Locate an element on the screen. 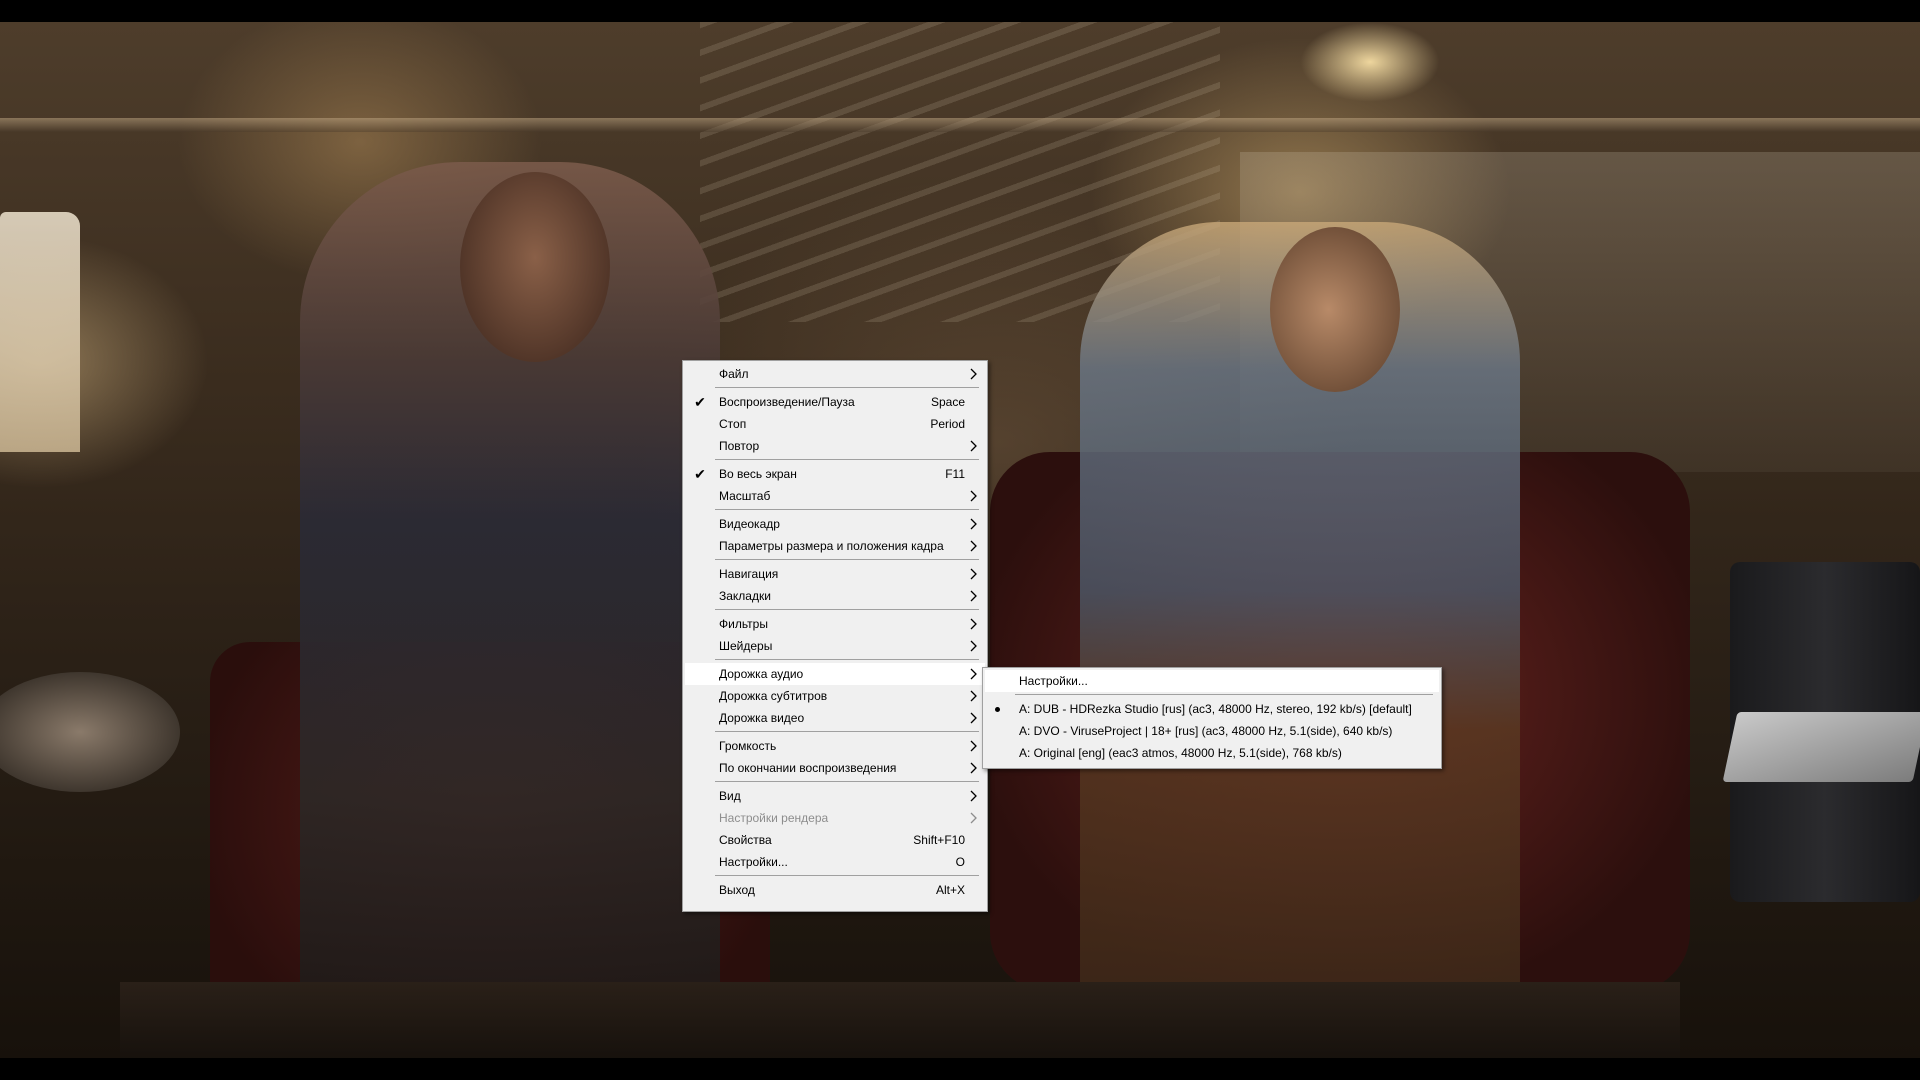 The image size is (1920, 1080). menu-item-shortcut: Alt+X is located at coordinates (950, 890).